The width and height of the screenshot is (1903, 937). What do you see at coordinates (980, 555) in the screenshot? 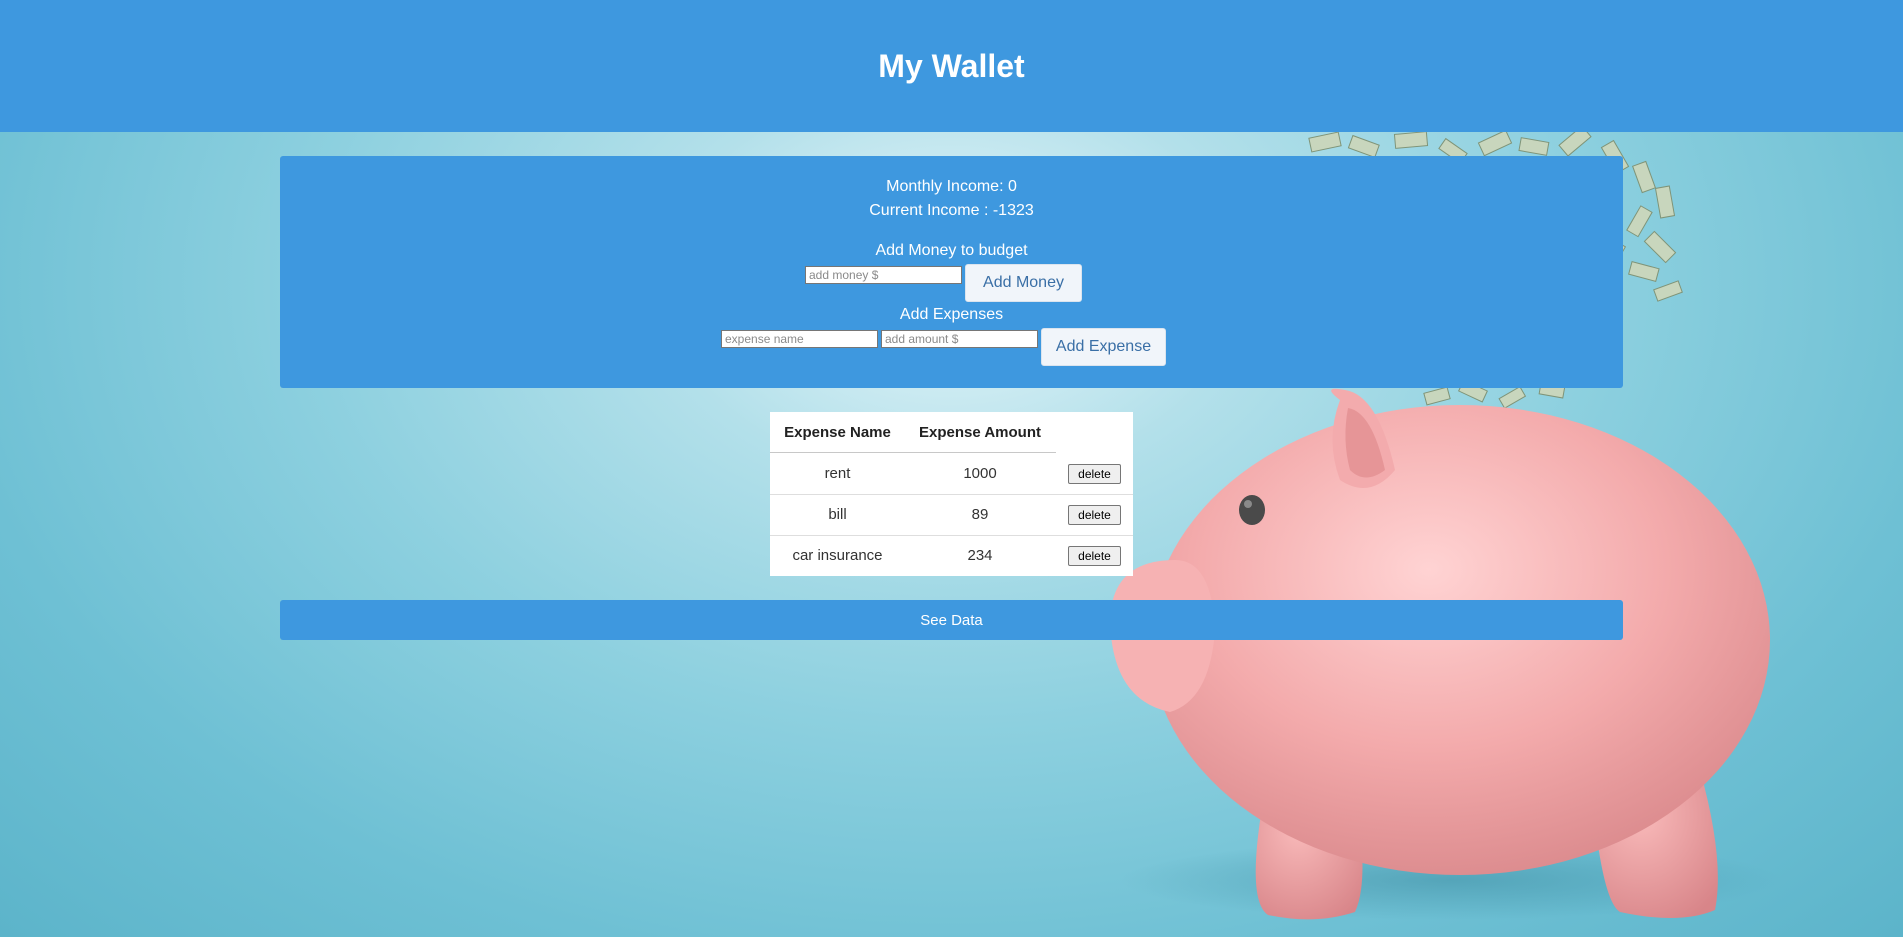
I see `expense-amount-cell: 234` at bounding box center [980, 555].